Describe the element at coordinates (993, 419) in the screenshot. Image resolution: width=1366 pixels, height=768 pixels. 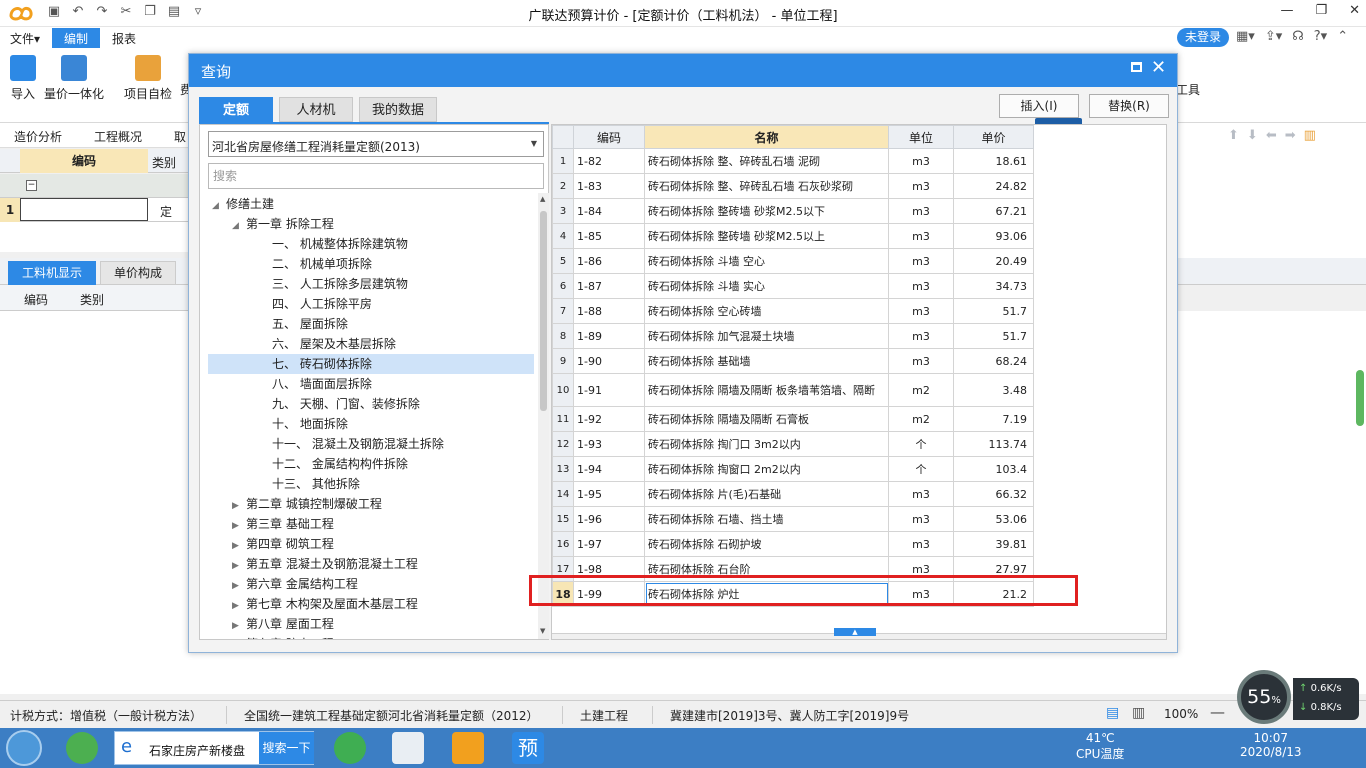
I see `price-cell: 7.19` at that location.